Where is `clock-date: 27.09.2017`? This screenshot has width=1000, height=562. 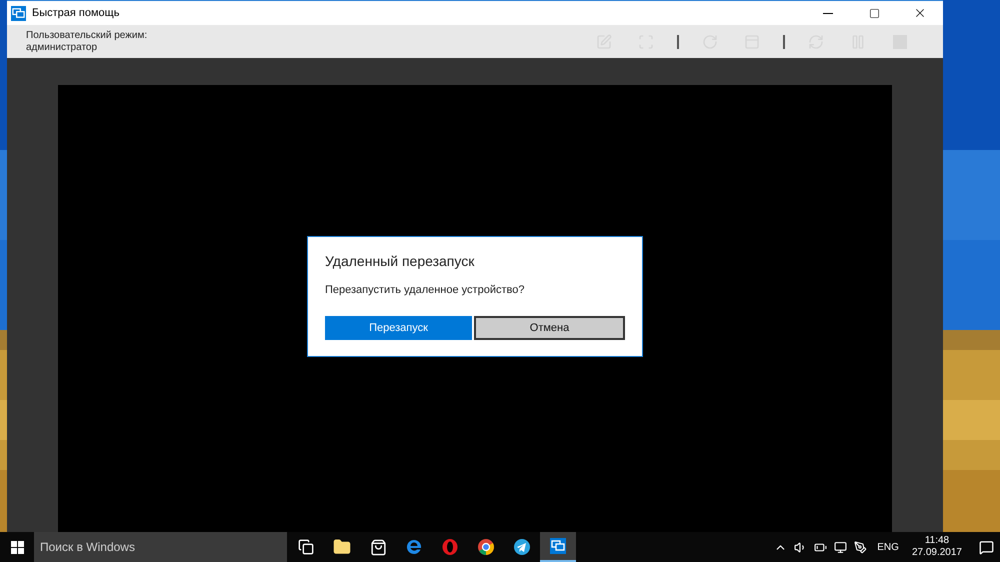 clock-date: 27.09.2017 is located at coordinates (937, 553).